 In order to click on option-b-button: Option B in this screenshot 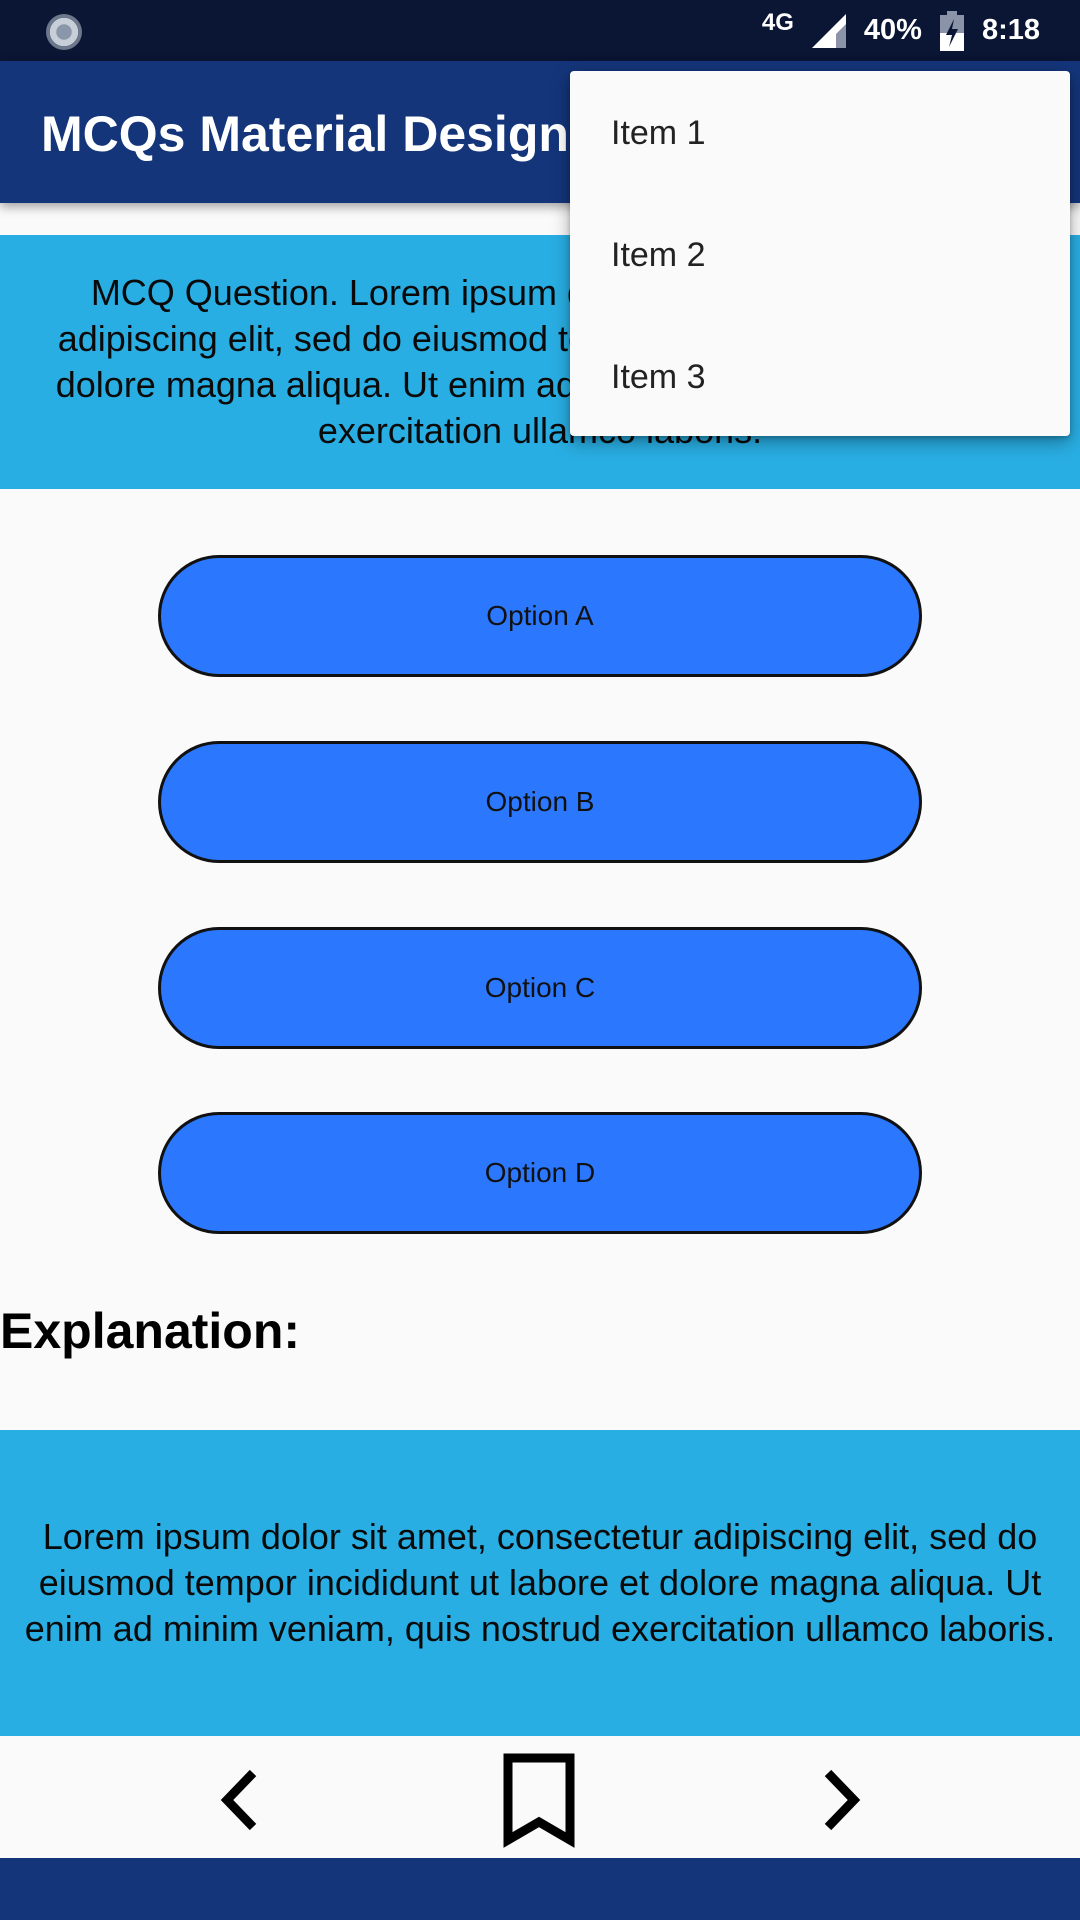, I will do `click(540, 802)`.